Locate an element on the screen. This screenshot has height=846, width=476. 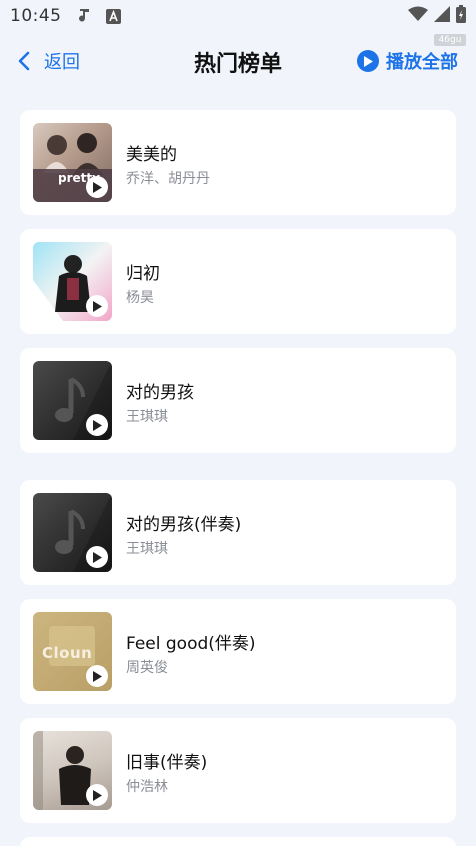
song-title: 美美的 is located at coordinates (151, 155).